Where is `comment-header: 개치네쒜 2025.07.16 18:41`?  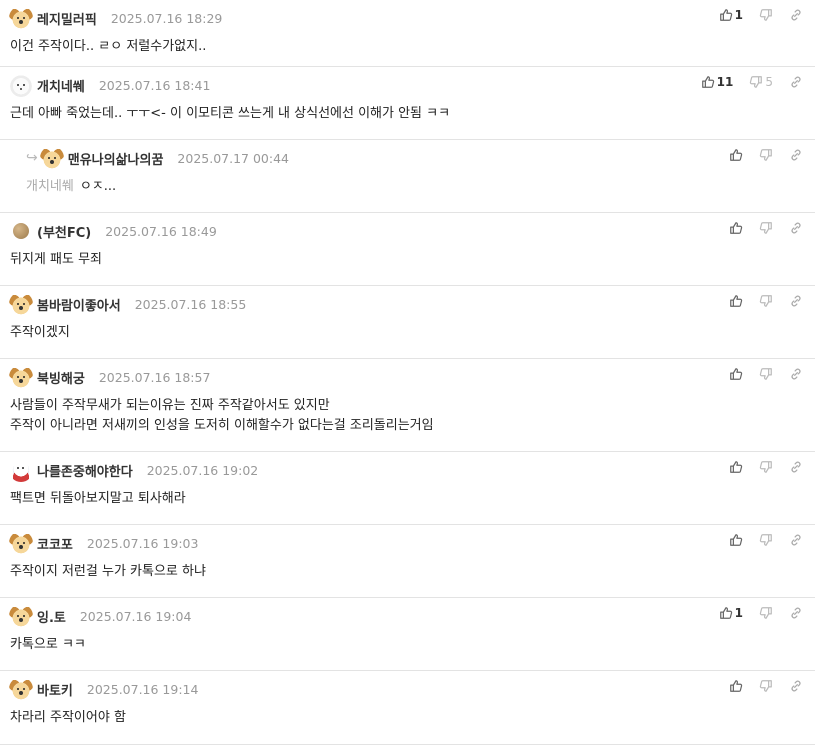 comment-header: 개치네쒜 2025.07.16 18:41 is located at coordinates (109, 85).